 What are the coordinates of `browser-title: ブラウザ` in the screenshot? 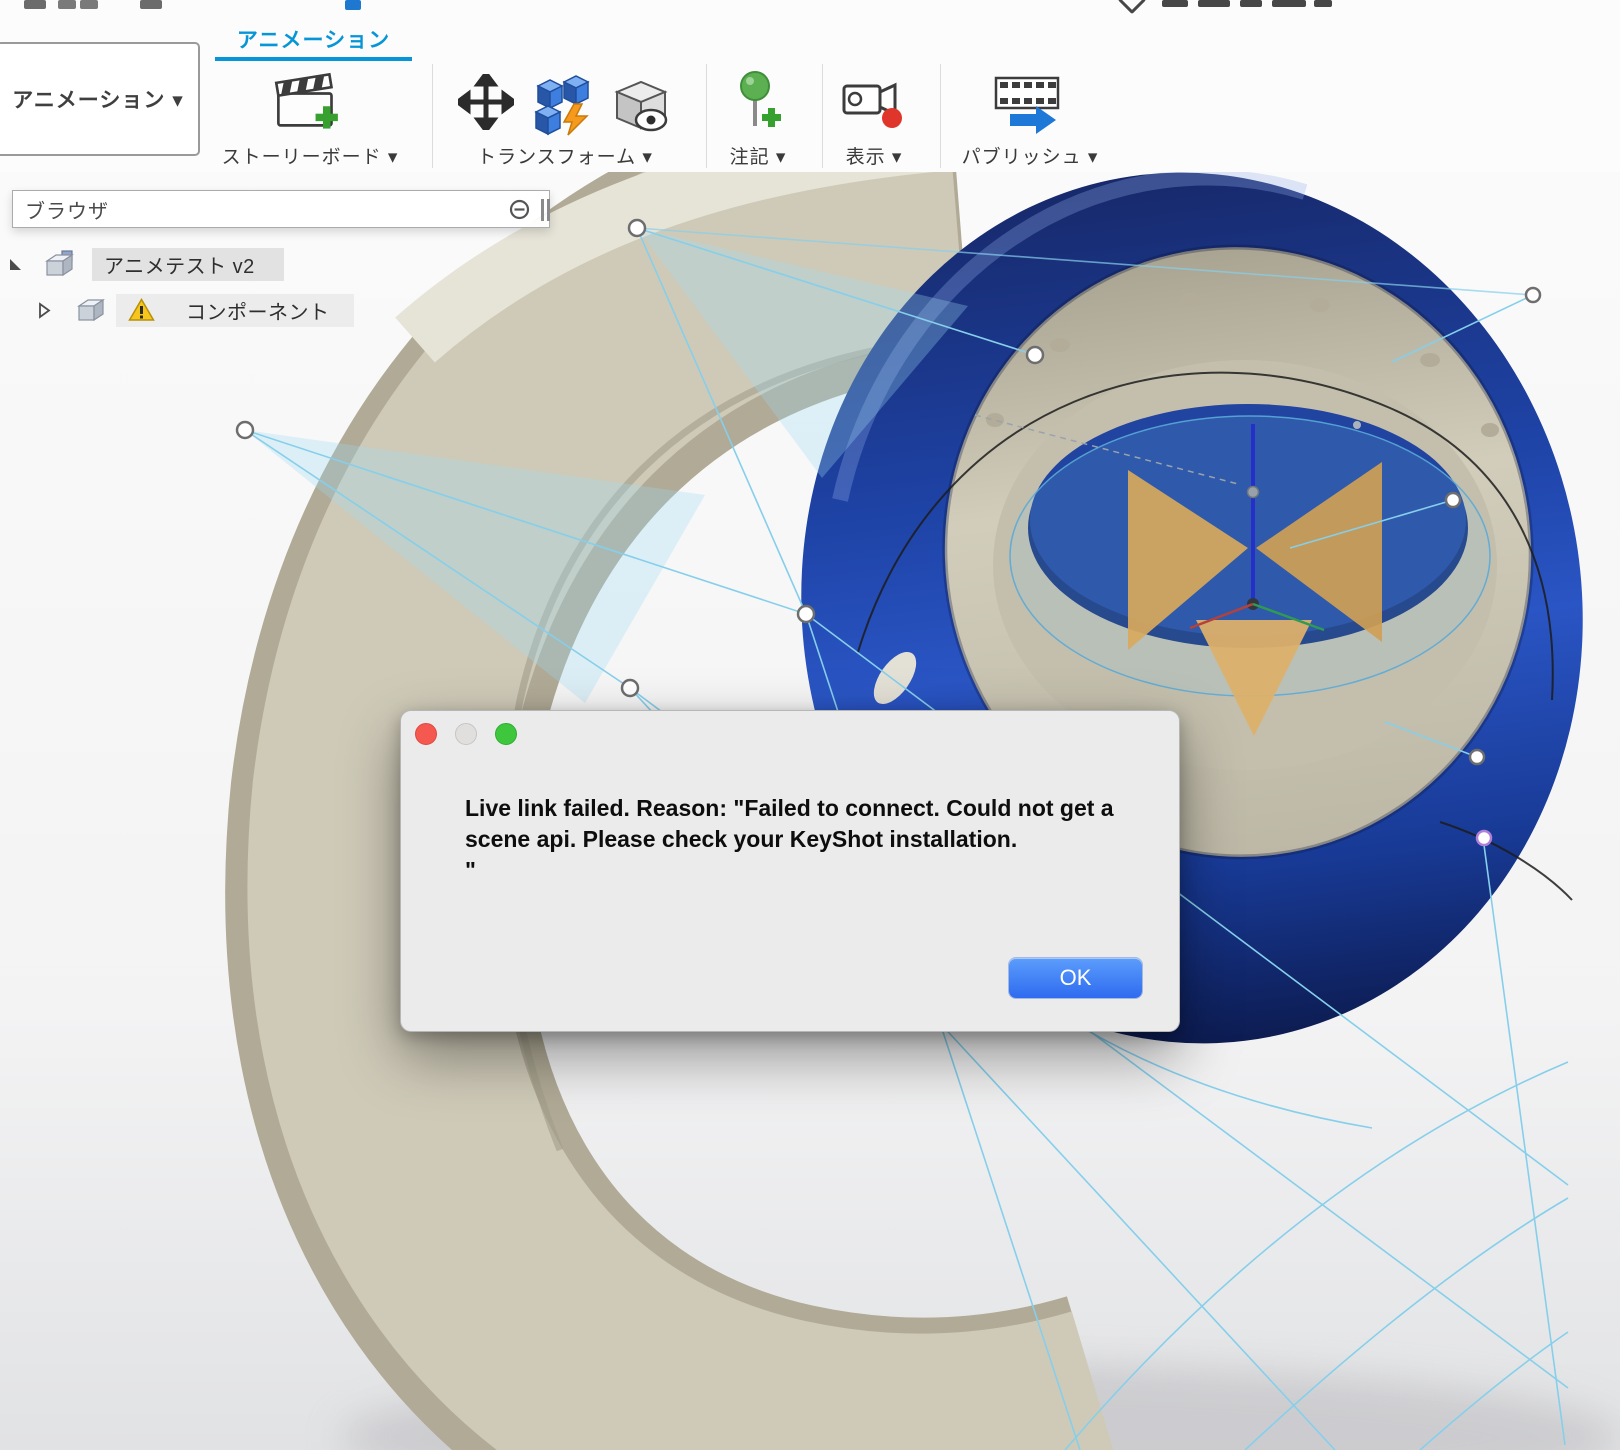 It's located at (61, 209).